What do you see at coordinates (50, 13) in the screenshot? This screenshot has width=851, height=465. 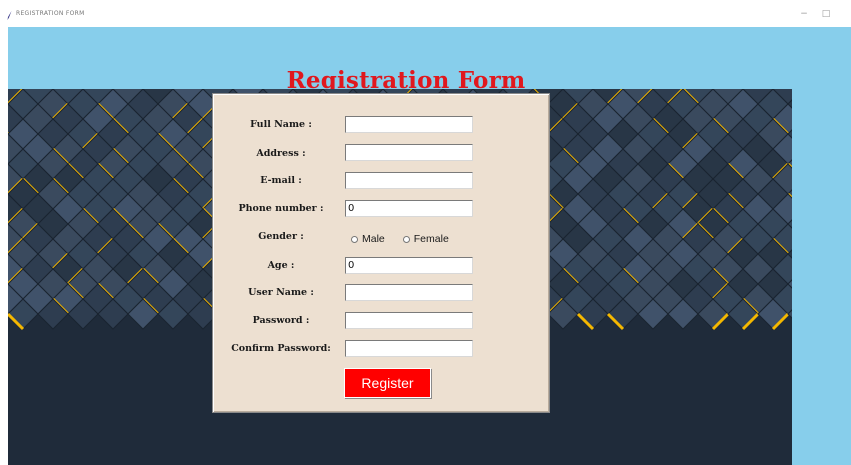 I see `window-title: REGISTRATION FORM` at bounding box center [50, 13].